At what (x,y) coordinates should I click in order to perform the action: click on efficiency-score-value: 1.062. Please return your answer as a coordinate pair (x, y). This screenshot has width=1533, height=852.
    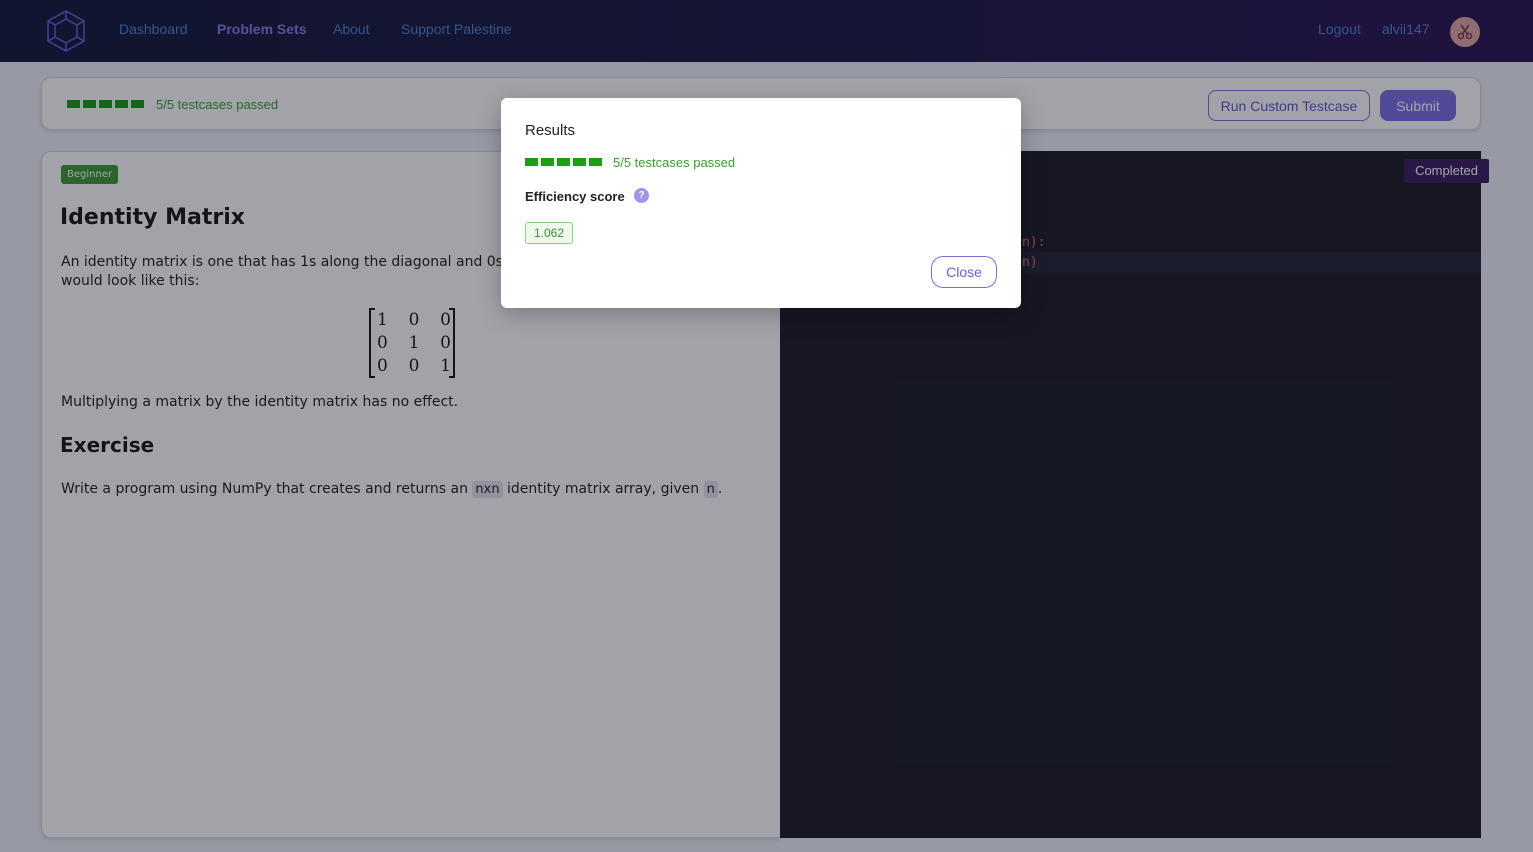
    Looking at the image, I should click on (549, 233).